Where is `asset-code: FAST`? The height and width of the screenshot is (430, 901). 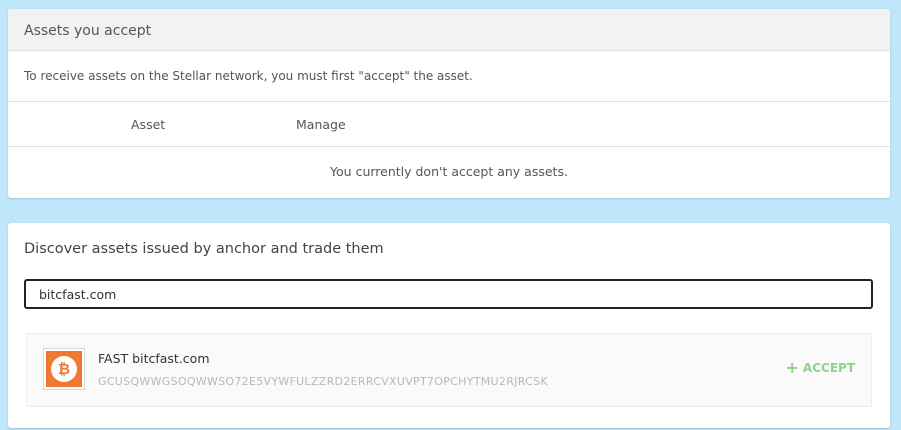
asset-code: FAST is located at coordinates (113, 358).